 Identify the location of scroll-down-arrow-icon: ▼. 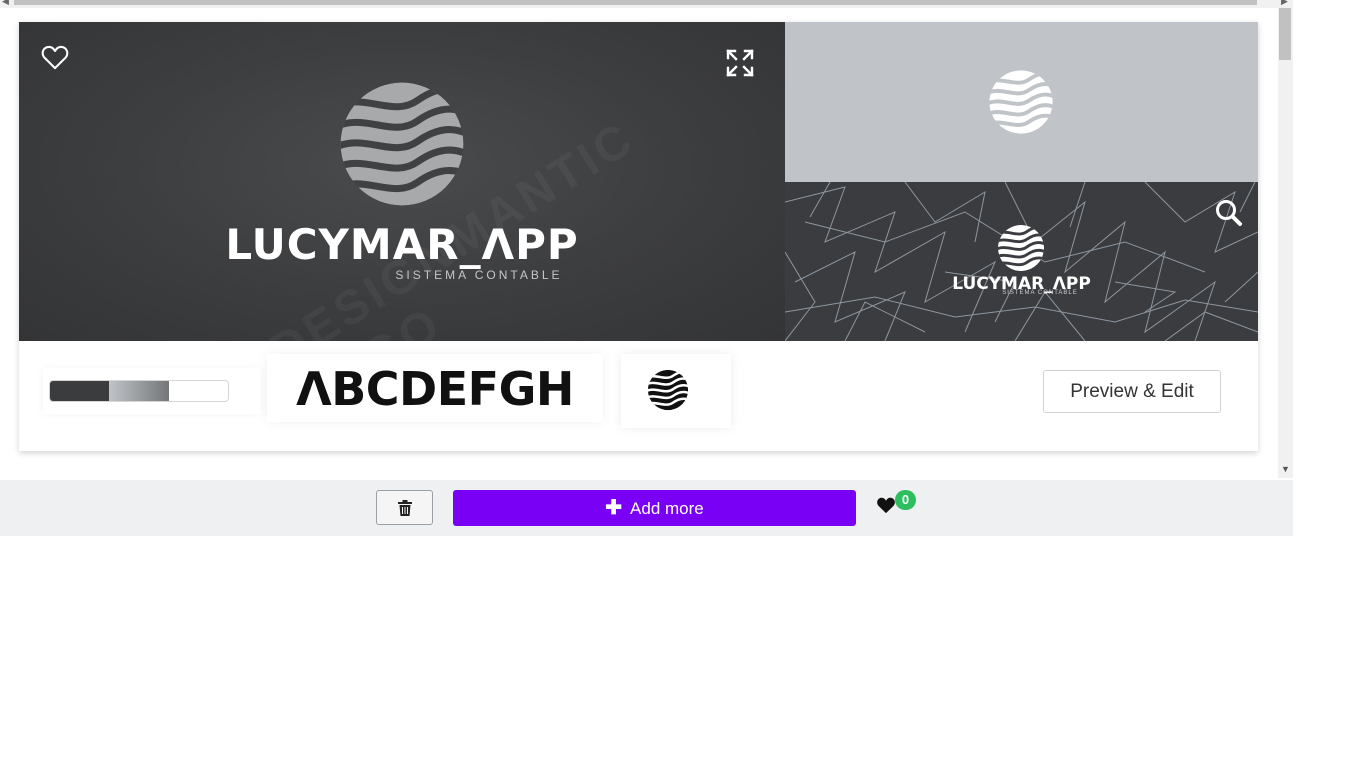
(1285, 469).